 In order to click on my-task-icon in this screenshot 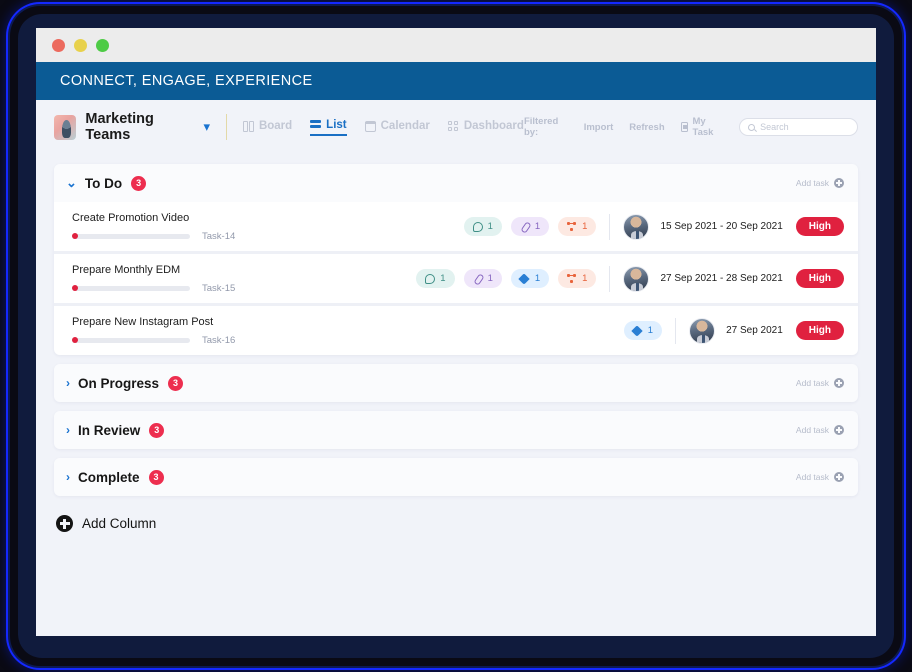, I will do `click(684, 127)`.